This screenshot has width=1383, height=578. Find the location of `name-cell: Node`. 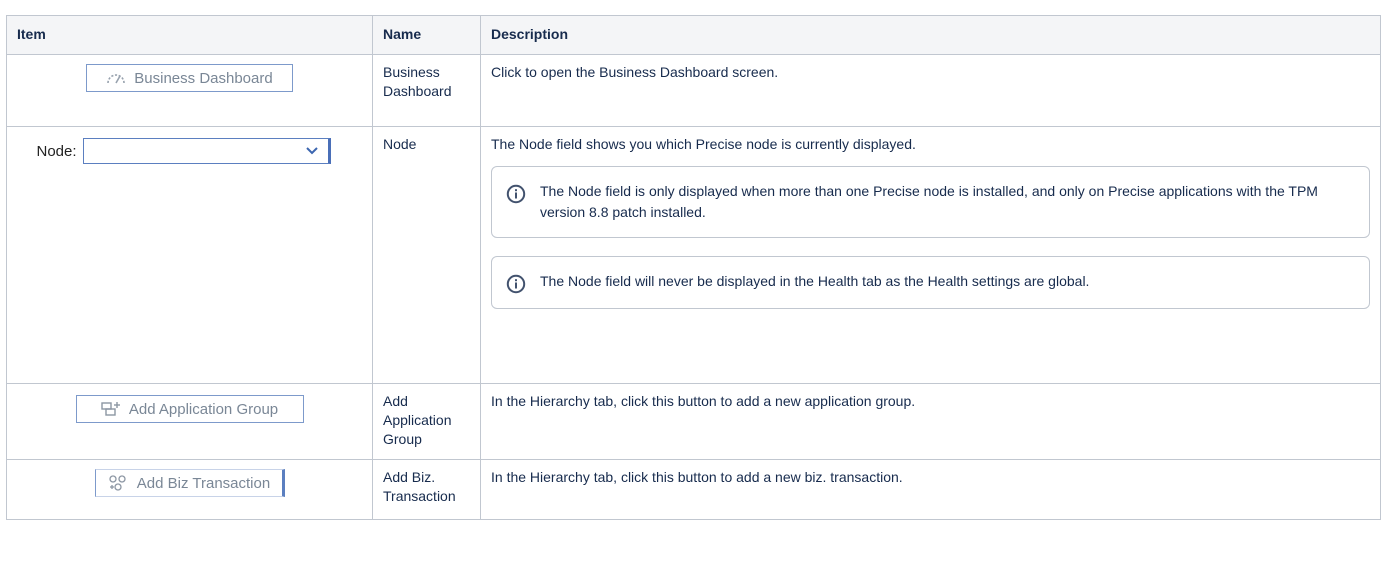

name-cell: Node is located at coordinates (426, 255).